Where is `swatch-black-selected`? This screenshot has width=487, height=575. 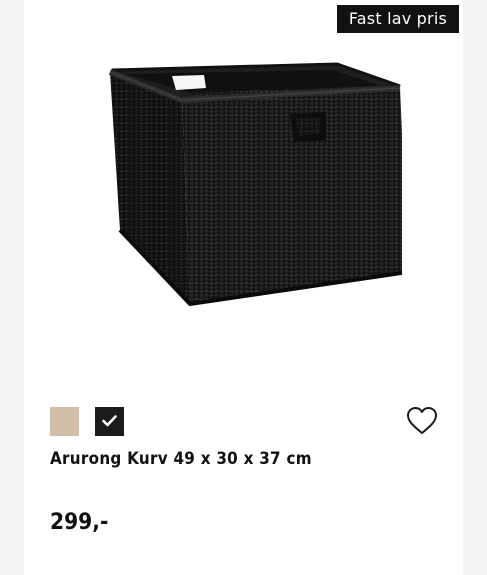 swatch-black-selected is located at coordinates (109, 421).